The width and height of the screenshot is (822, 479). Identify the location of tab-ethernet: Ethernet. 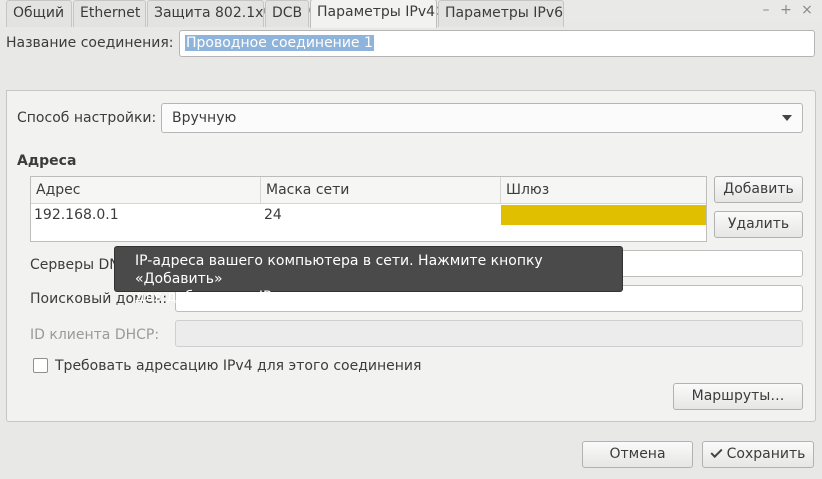
(109, 13).